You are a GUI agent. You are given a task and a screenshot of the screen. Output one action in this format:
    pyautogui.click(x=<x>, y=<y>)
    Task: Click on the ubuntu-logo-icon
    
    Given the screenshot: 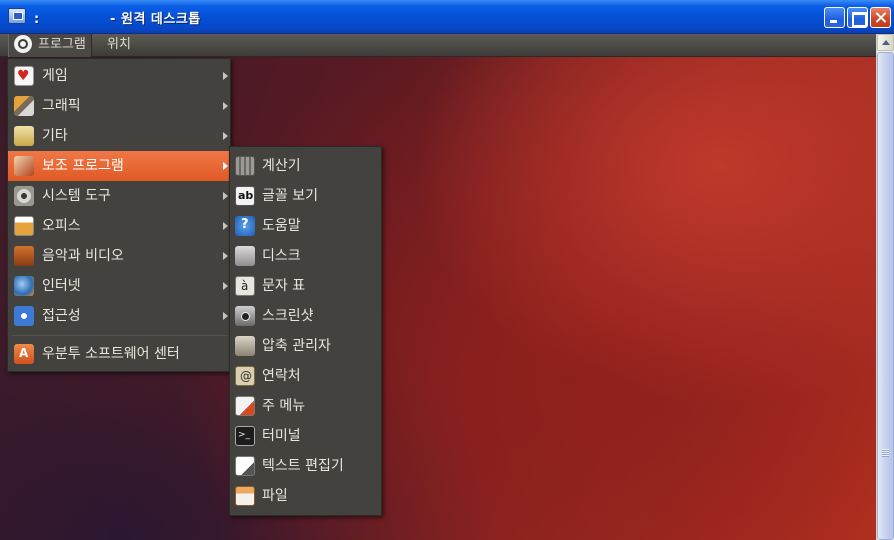 What is the action you would take?
    pyautogui.click(x=23, y=43)
    